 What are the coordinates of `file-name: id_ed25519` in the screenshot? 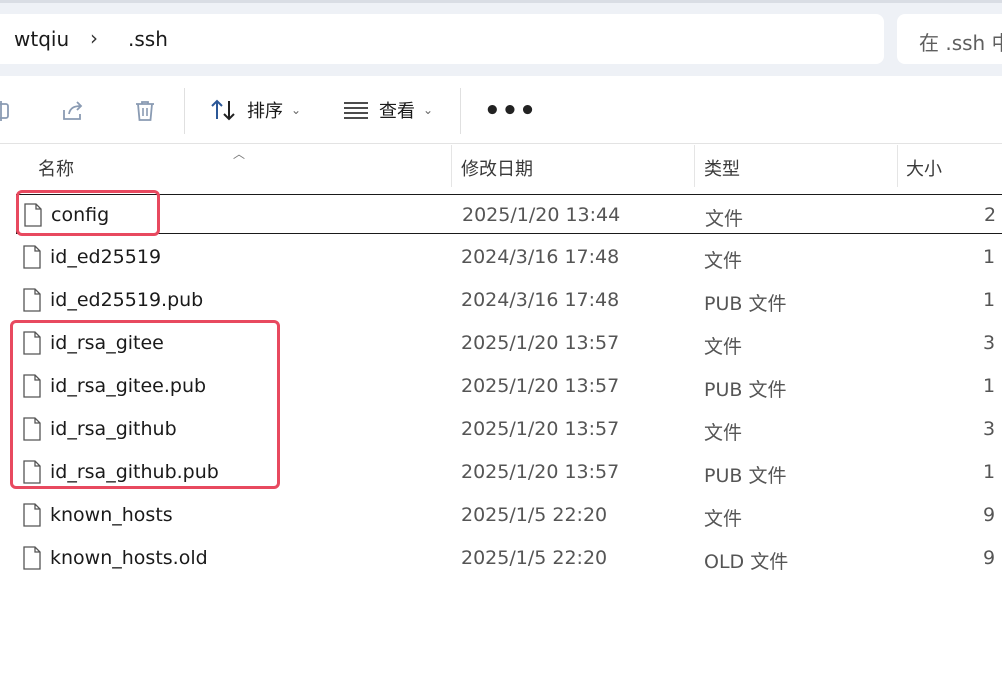 It's located at (106, 257).